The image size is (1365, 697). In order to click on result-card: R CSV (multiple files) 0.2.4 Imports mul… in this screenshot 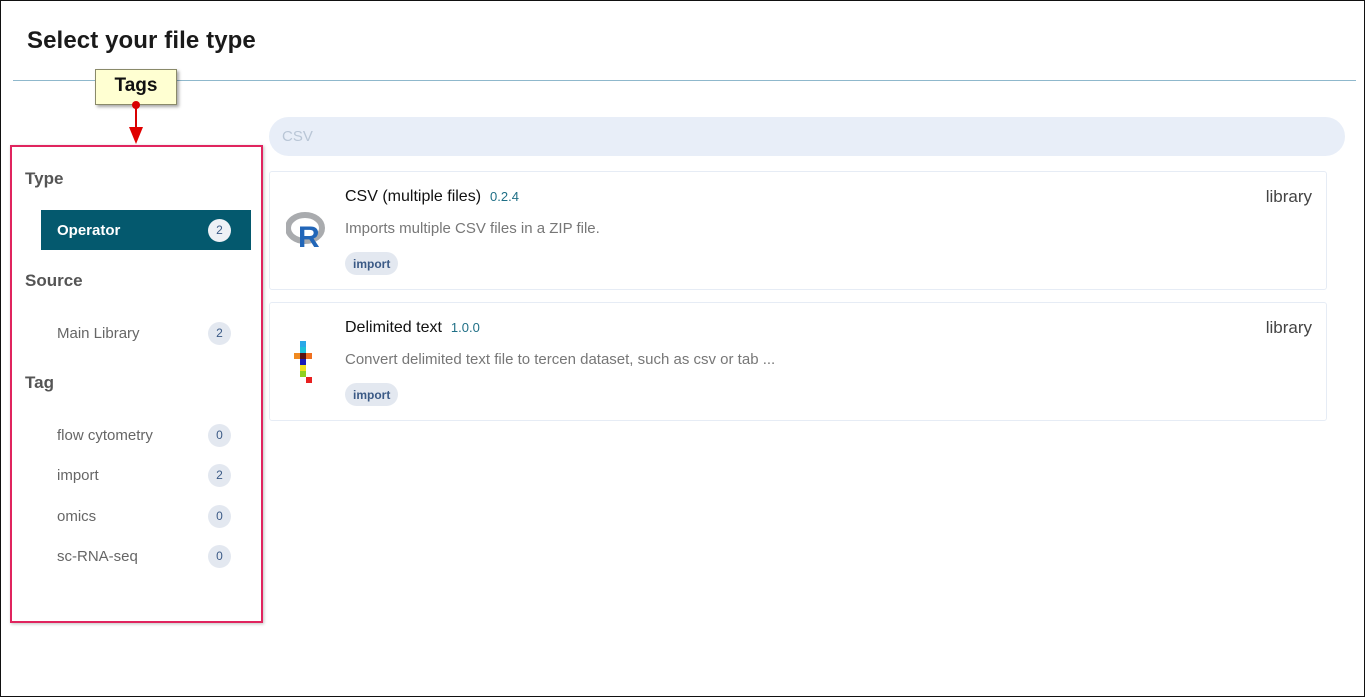, I will do `click(798, 230)`.